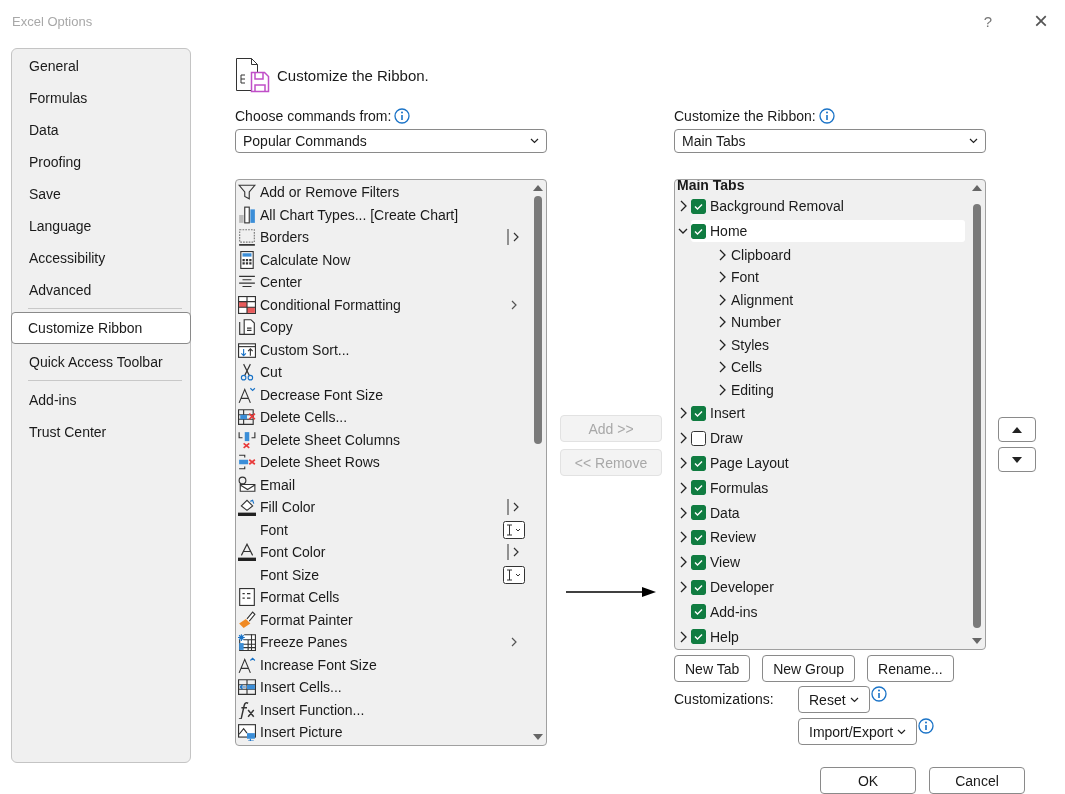 Image resolution: width=1065 pixels, height=794 pixels. Describe the element at coordinates (383, 214) in the screenshot. I see `list-item: All Chart Types... [Create Chart]` at that location.